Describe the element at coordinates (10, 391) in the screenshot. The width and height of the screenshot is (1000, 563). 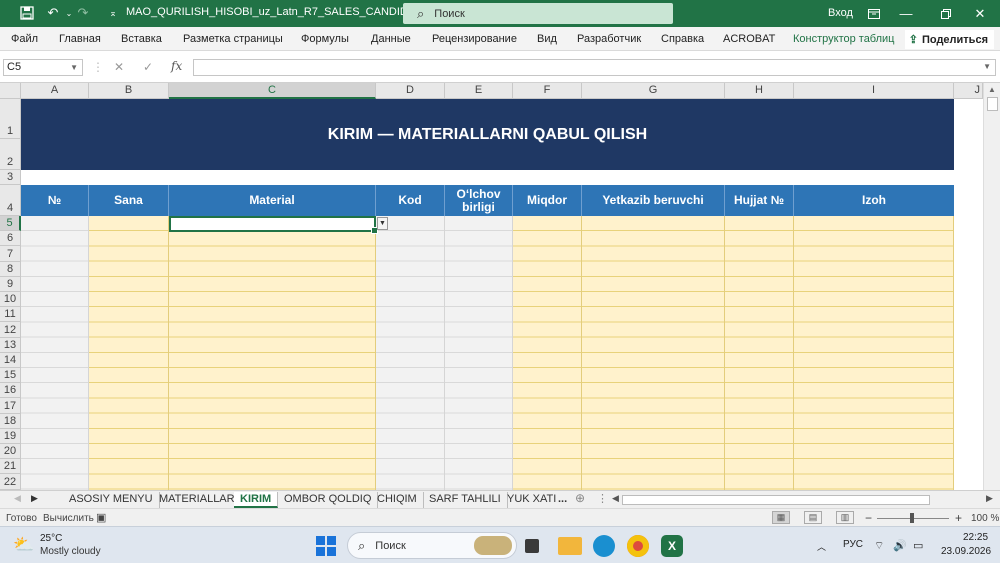
I see `row-header-16: 16` at that location.